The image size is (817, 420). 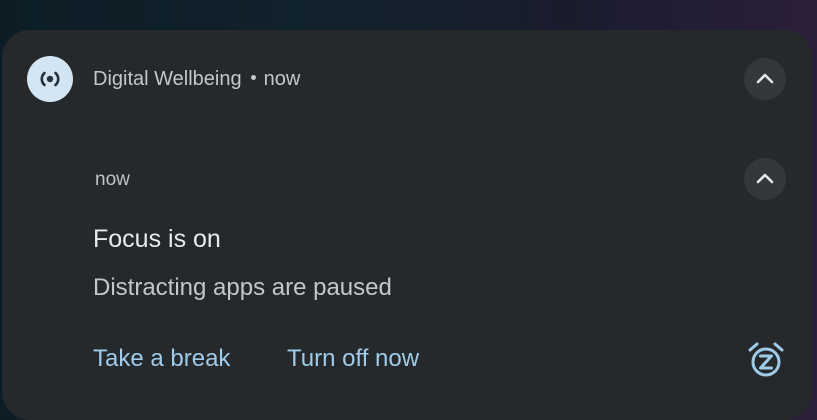 I want to click on app-name: Digital Wellbeing, so click(x=167, y=79).